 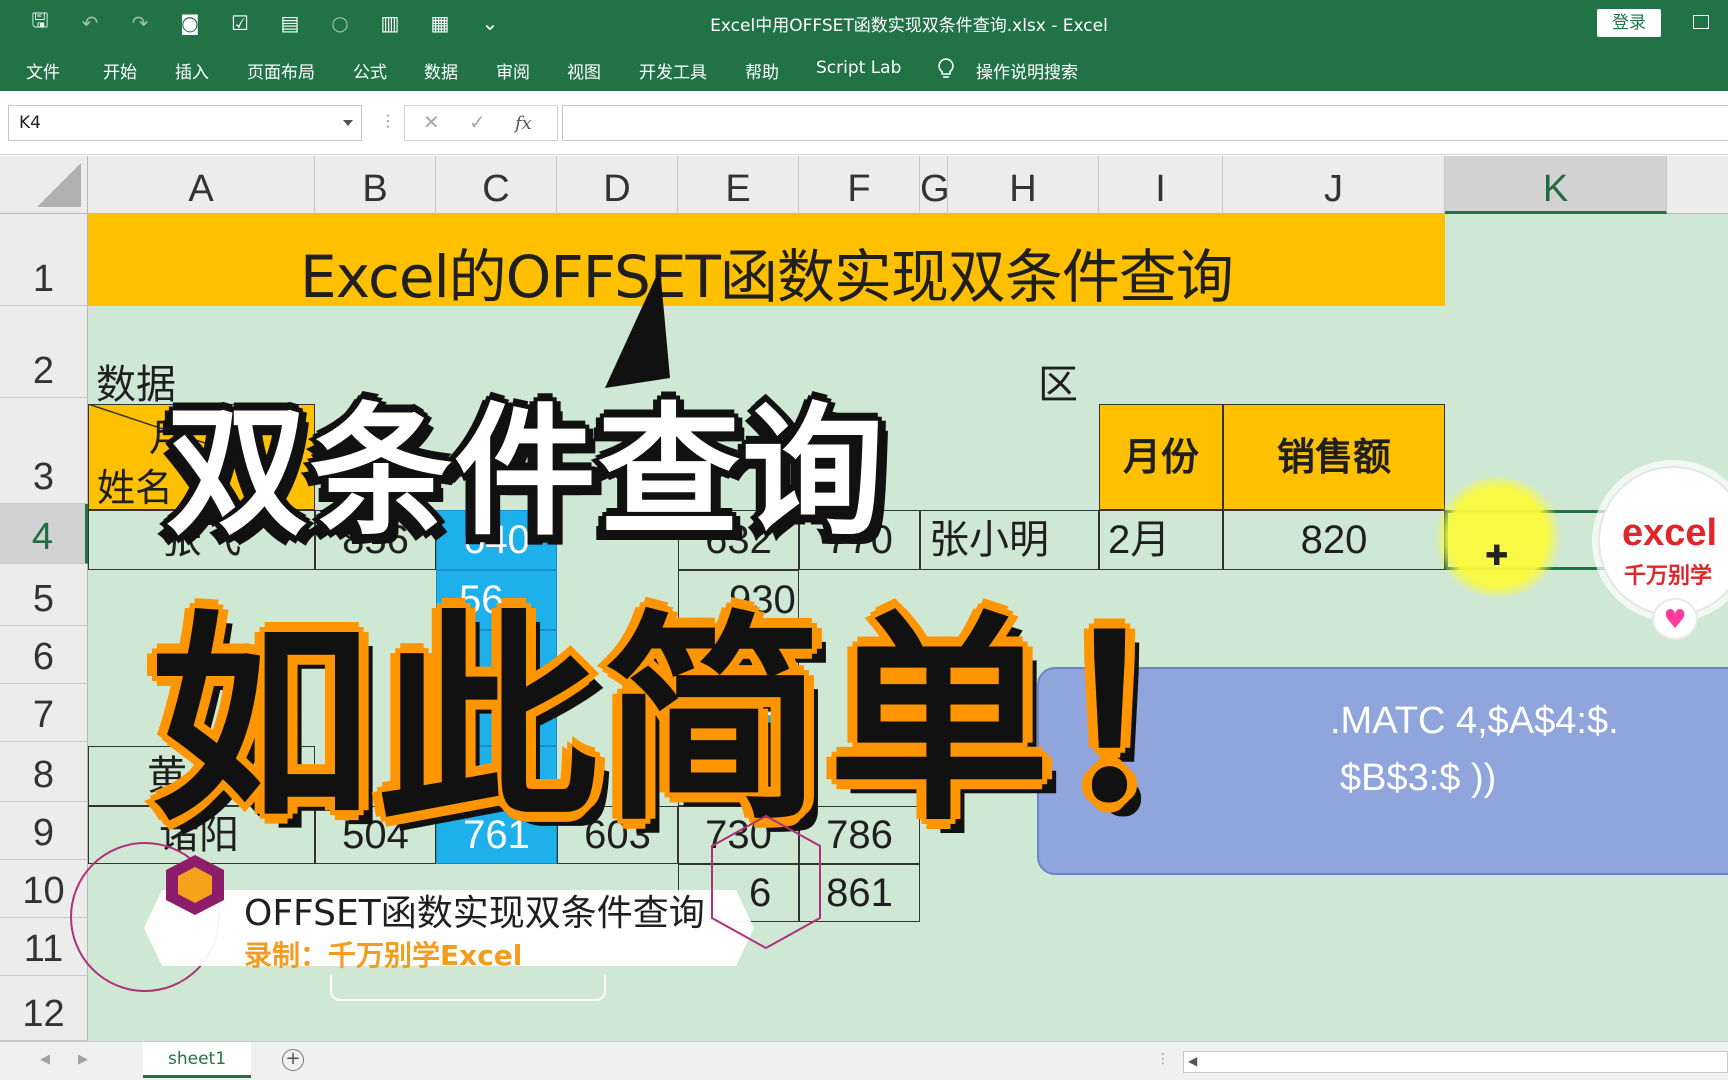 What do you see at coordinates (523, 123) in the screenshot?
I see `insert-function-icon: fx` at bounding box center [523, 123].